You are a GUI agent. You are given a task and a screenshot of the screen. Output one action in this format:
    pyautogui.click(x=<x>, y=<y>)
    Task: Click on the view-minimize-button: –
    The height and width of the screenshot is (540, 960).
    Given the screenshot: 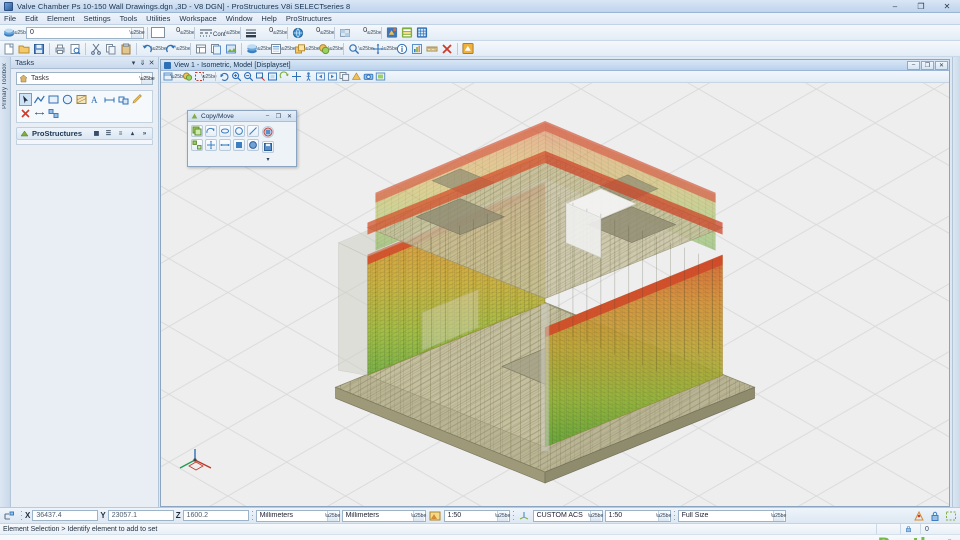 What is the action you would take?
    pyautogui.click(x=913, y=65)
    